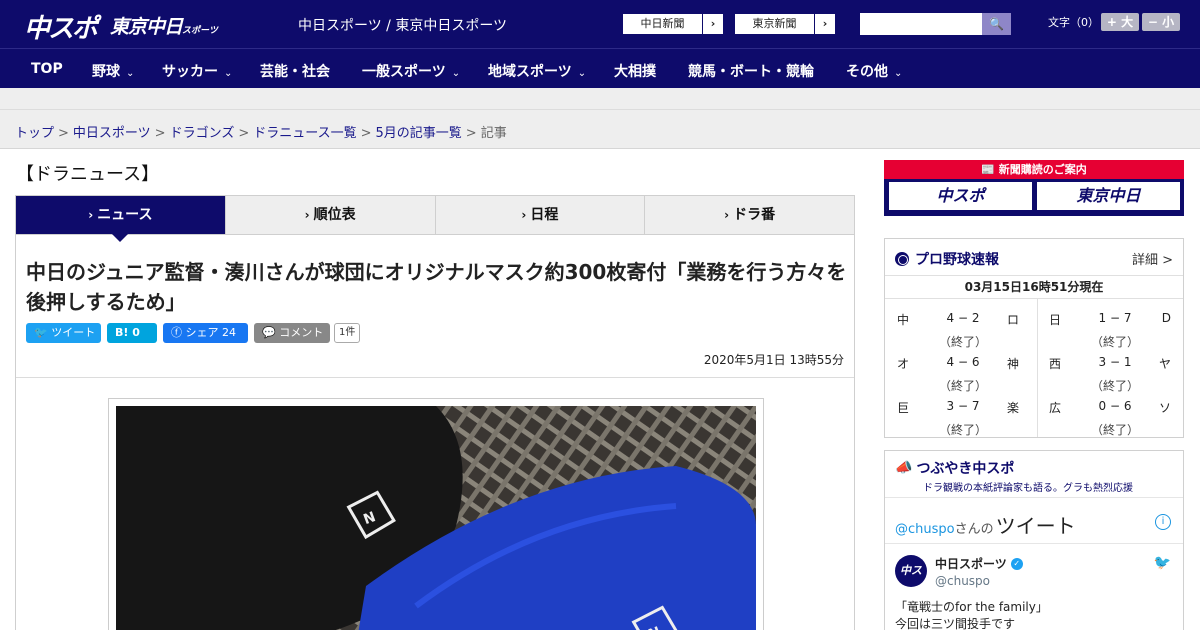 The width and height of the screenshot is (1200, 630). Describe the element at coordinates (974, 529) in the screenshot. I see `handle-suffix: さんの` at that location.